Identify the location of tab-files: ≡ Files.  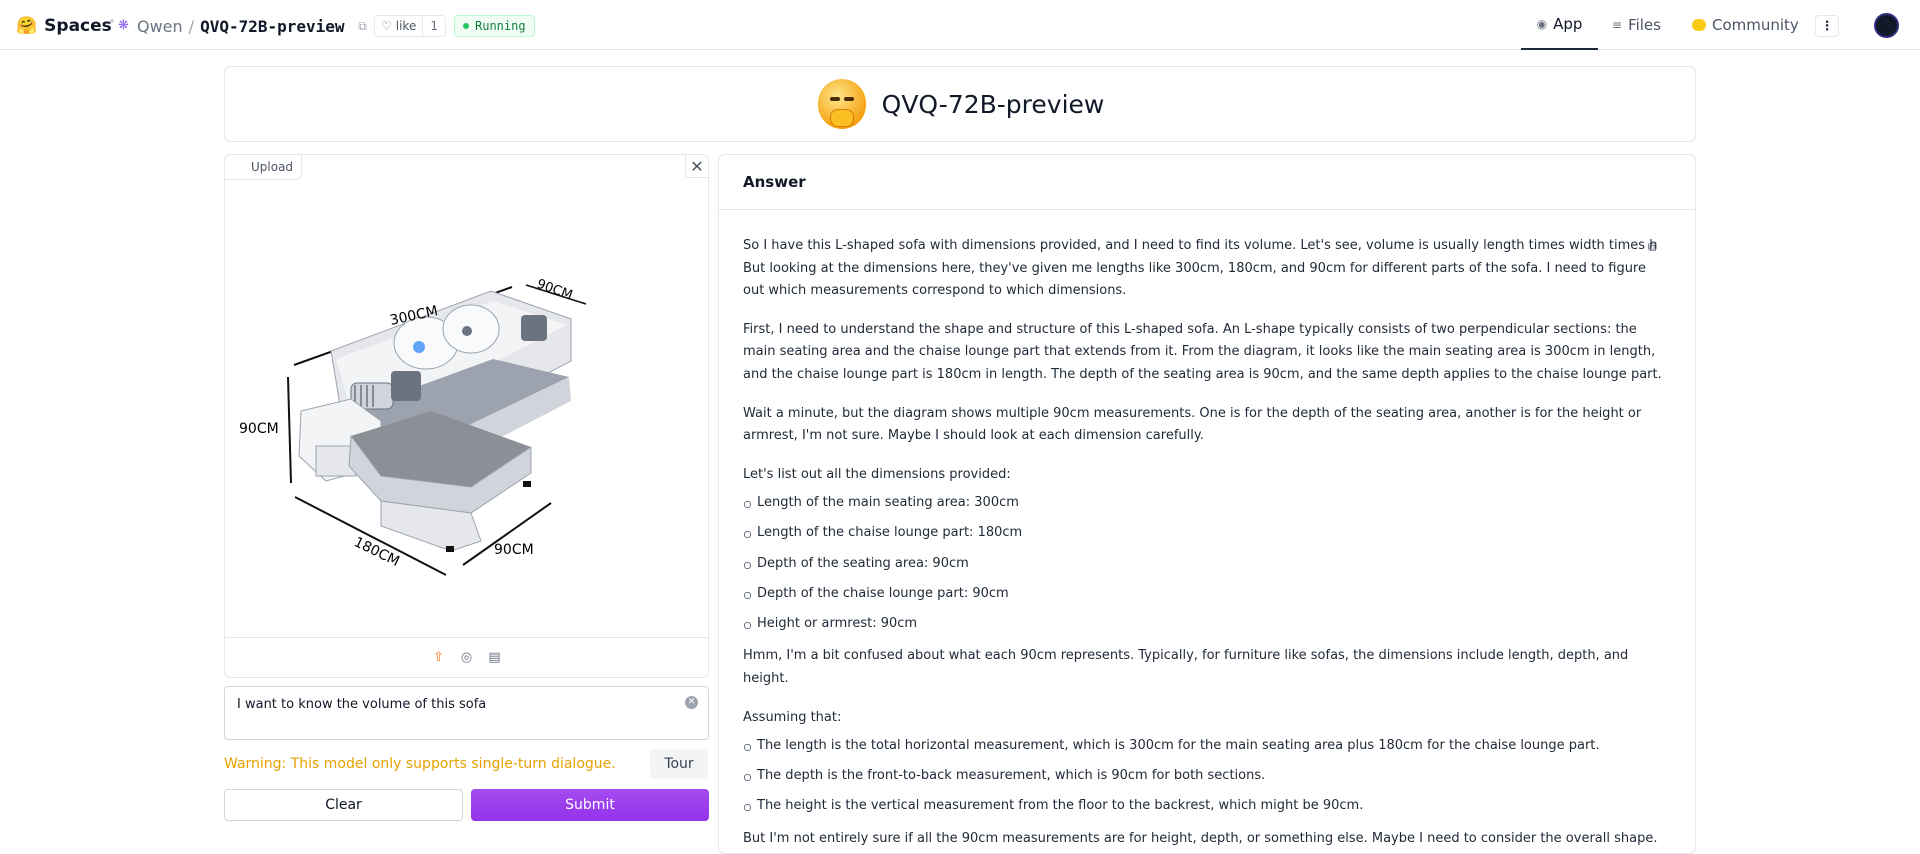
(1636, 25).